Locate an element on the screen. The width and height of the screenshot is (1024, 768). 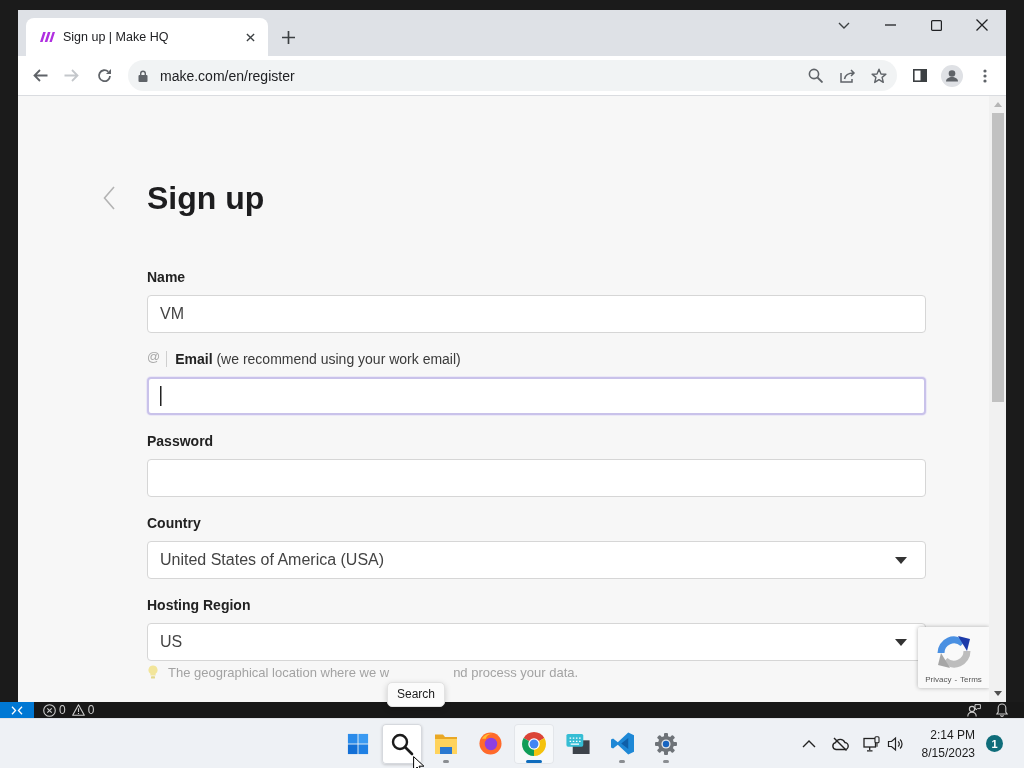
share-icon is located at coordinates (848, 75).